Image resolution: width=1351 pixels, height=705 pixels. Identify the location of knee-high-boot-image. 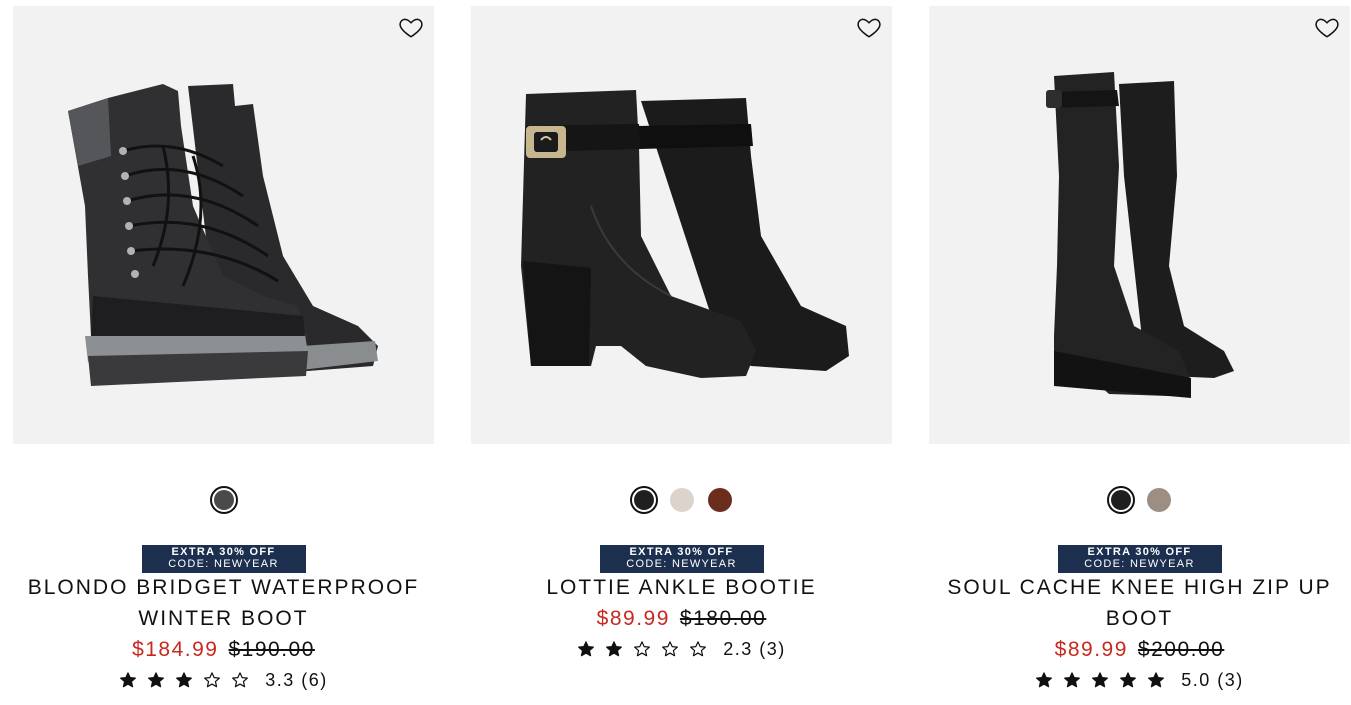
(1140, 235).